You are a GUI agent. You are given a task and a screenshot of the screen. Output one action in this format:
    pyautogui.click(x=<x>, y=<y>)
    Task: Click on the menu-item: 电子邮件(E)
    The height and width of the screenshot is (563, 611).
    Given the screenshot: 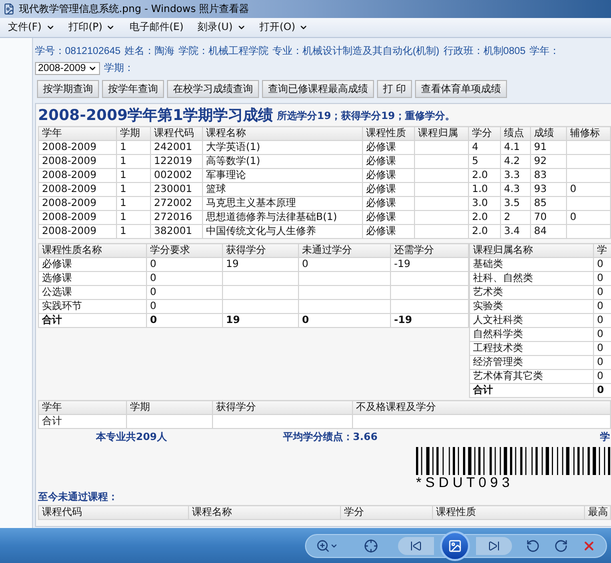 What is the action you would take?
    pyautogui.click(x=156, y=27)
    